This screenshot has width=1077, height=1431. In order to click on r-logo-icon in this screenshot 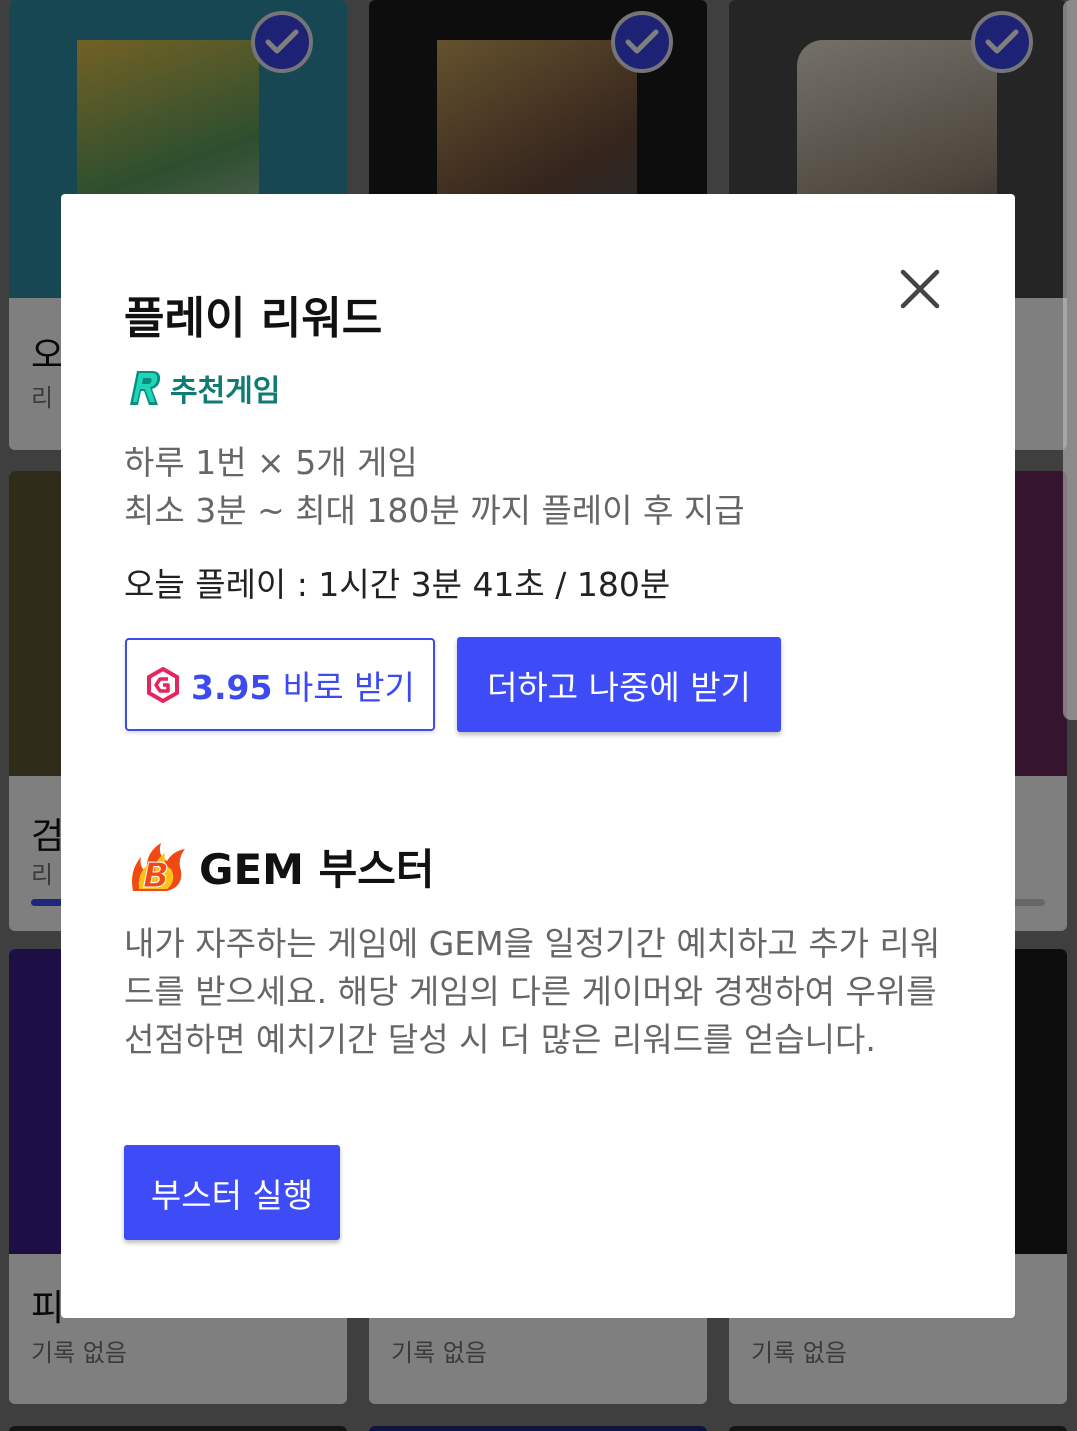, I will do `click(145, 388)`.